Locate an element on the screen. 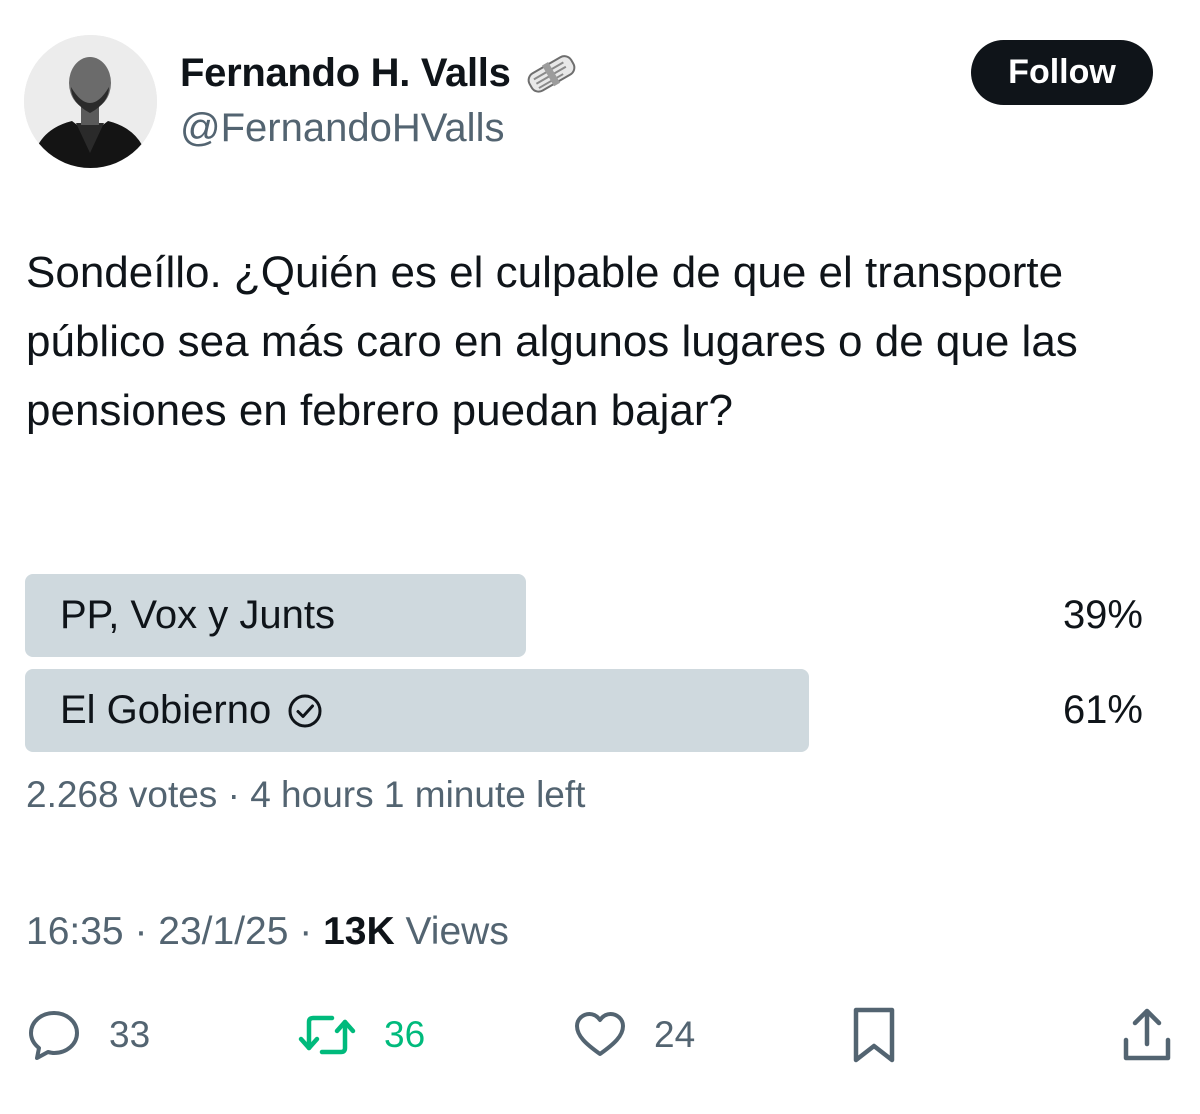 This screenshot has height=1114, width=1200. bookmark-icon is located at coordinates (874, 1035).